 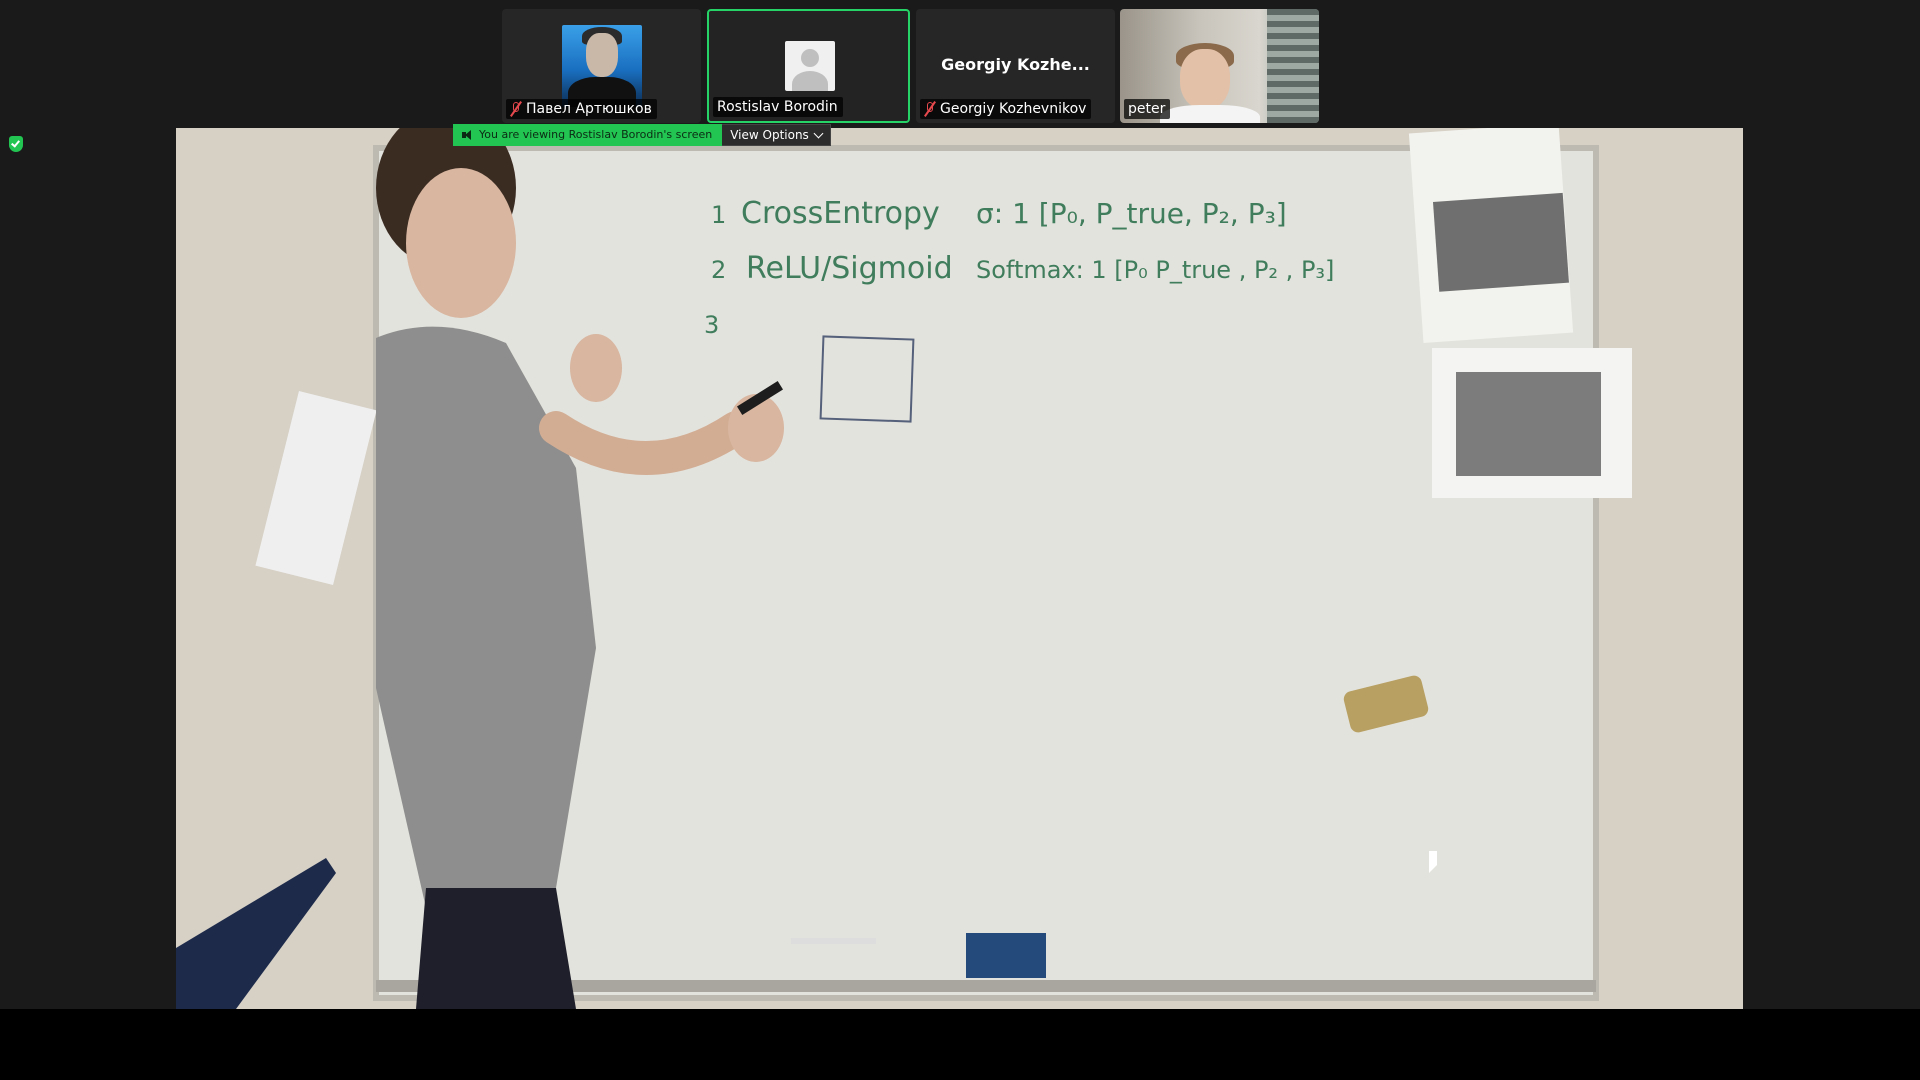 I want to click on line-number: 2, so click(x=718, y=270).